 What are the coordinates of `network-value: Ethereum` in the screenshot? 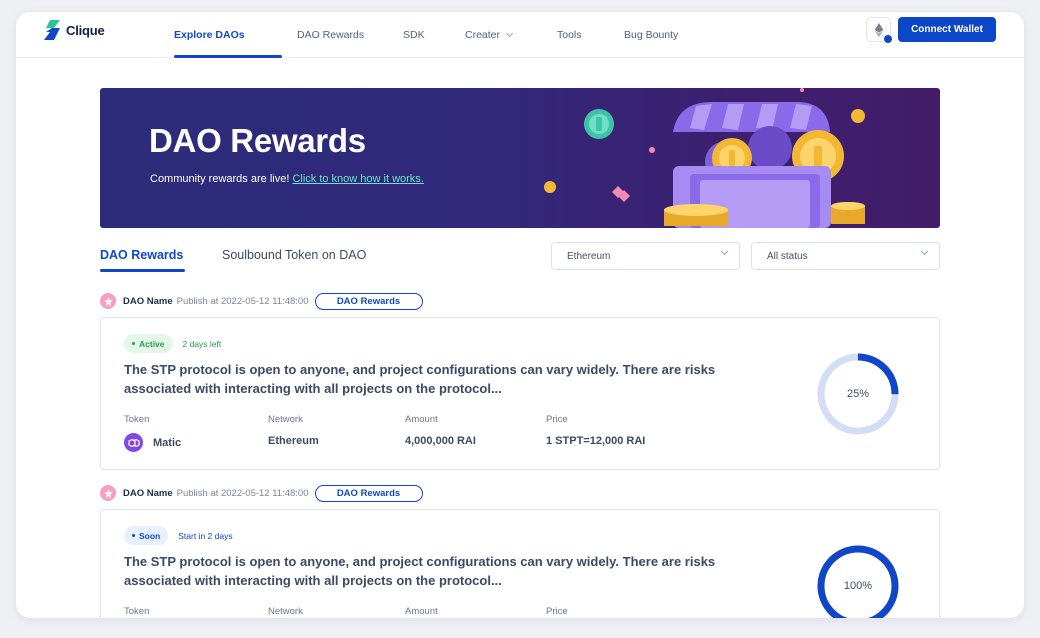 It's located at (293, 441).